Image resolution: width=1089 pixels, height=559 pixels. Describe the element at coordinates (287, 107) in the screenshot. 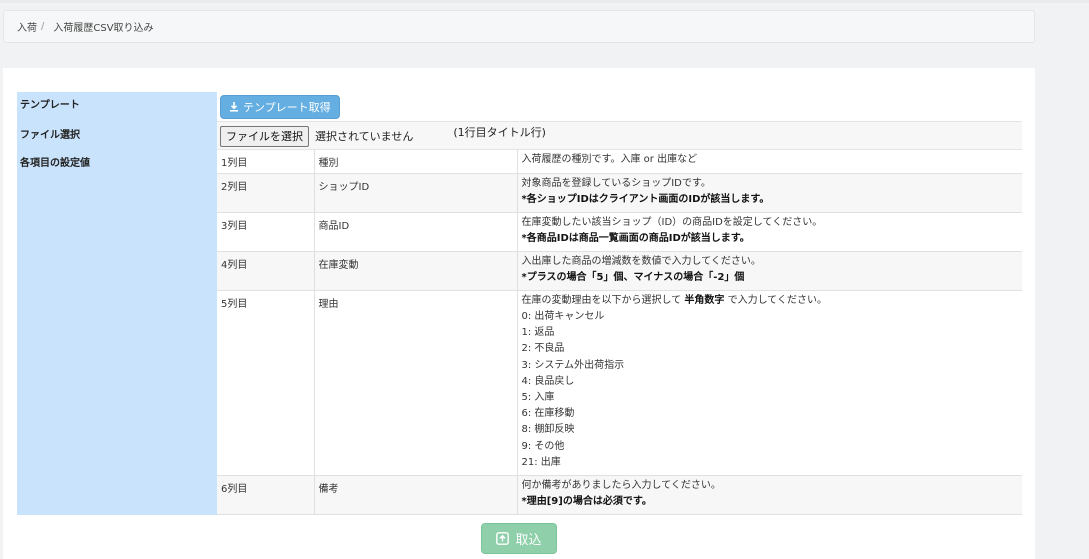

I see `template-download-label: テンプレート取得` at that location.